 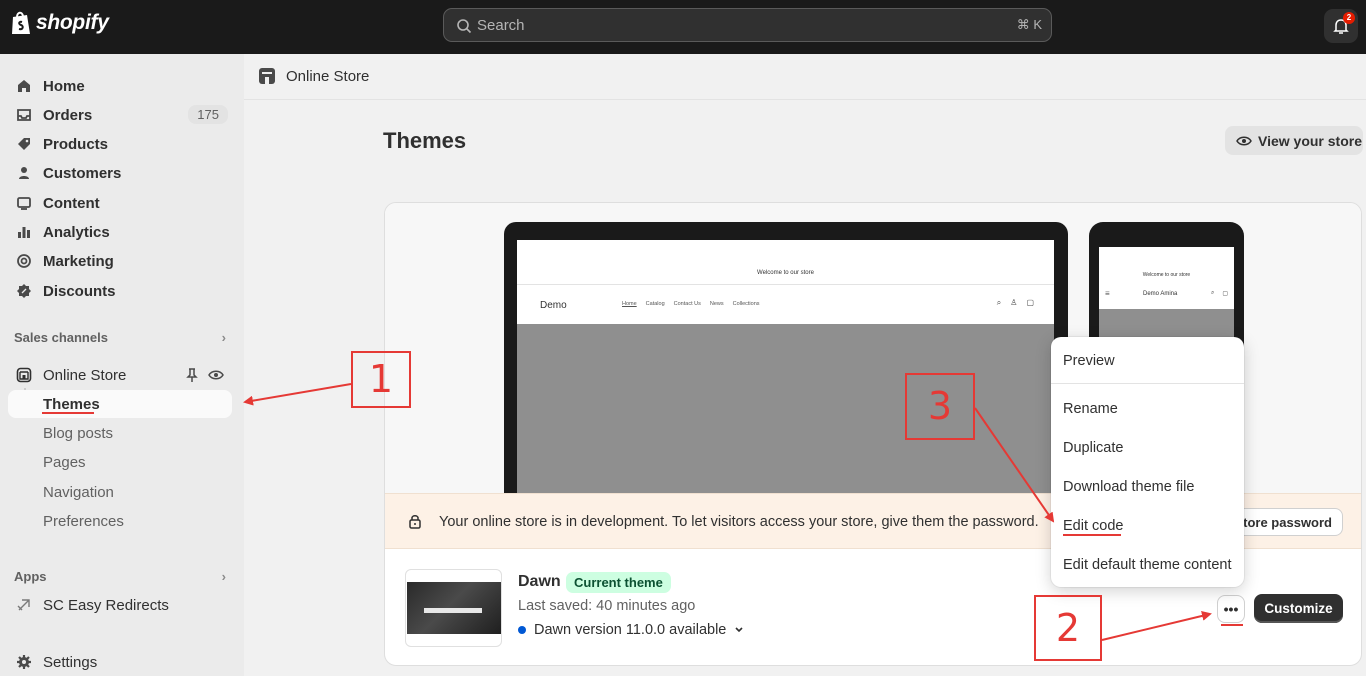 I want to click on hamburger-icon: ≡, so click(x=1107, y=293).